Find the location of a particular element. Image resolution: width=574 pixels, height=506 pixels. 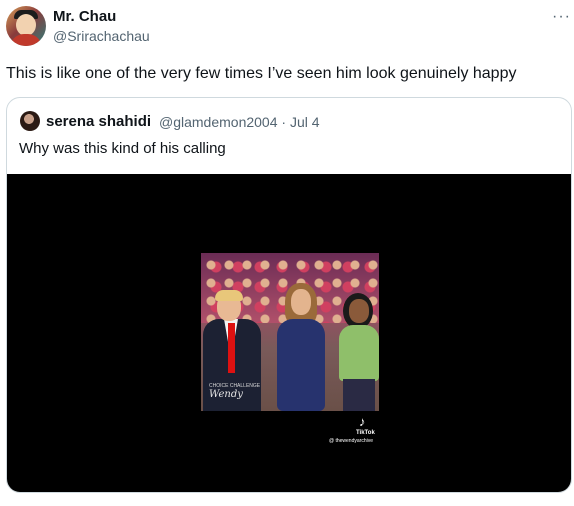

quoted-author-meta: @glamdemon2004 · Jul 4 is located at coordinates (239, 122).